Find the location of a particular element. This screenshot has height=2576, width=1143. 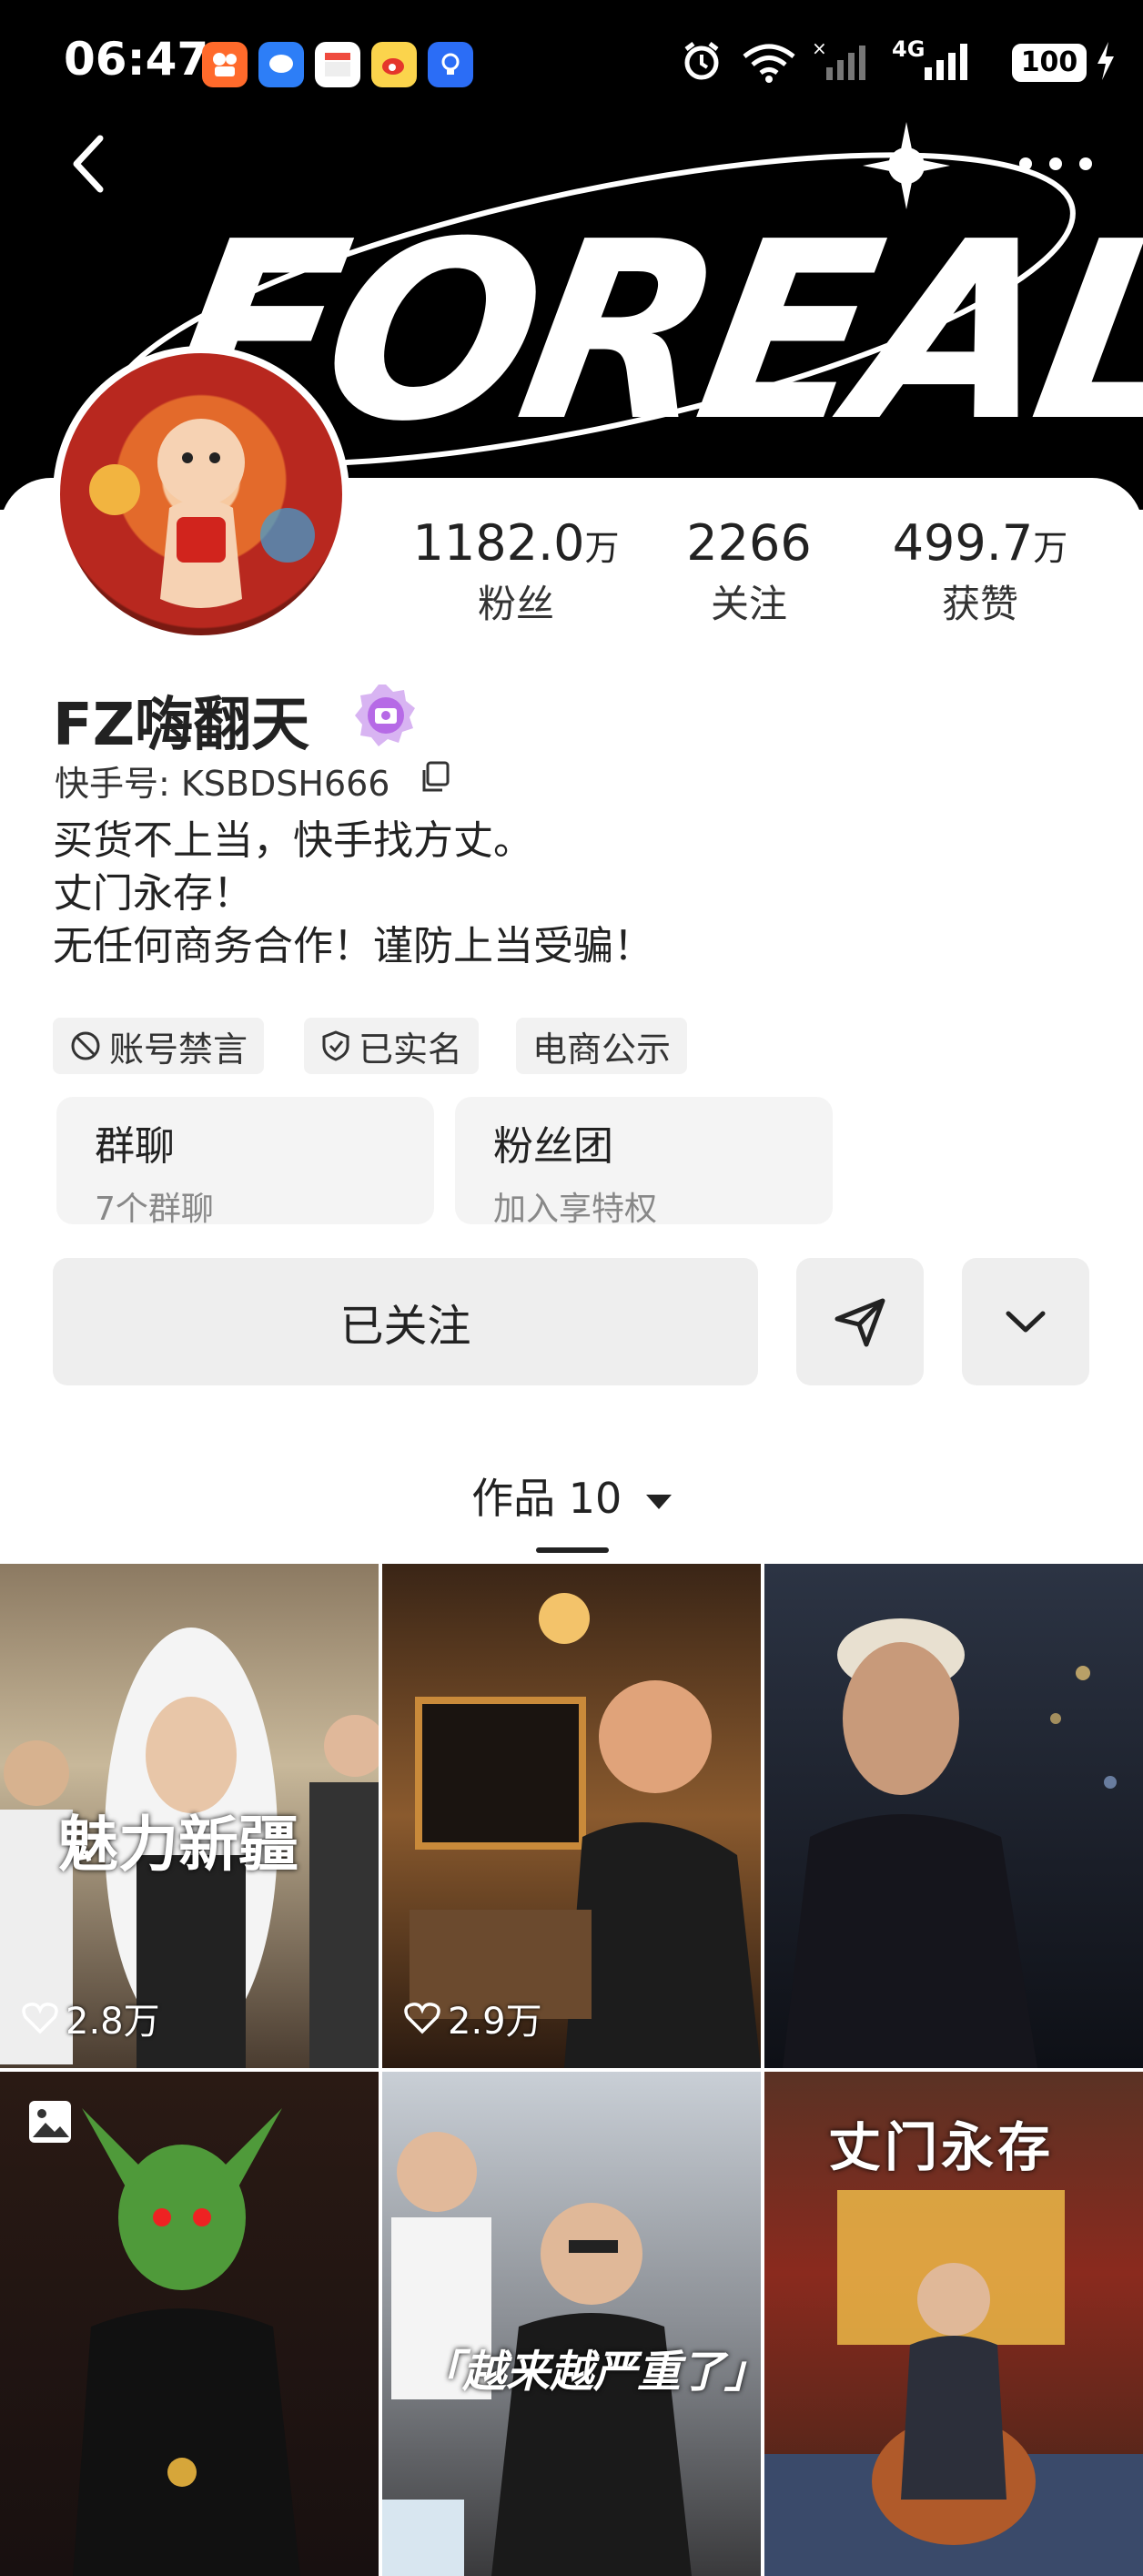

alarm-icon is located at coordinates (701, 61).